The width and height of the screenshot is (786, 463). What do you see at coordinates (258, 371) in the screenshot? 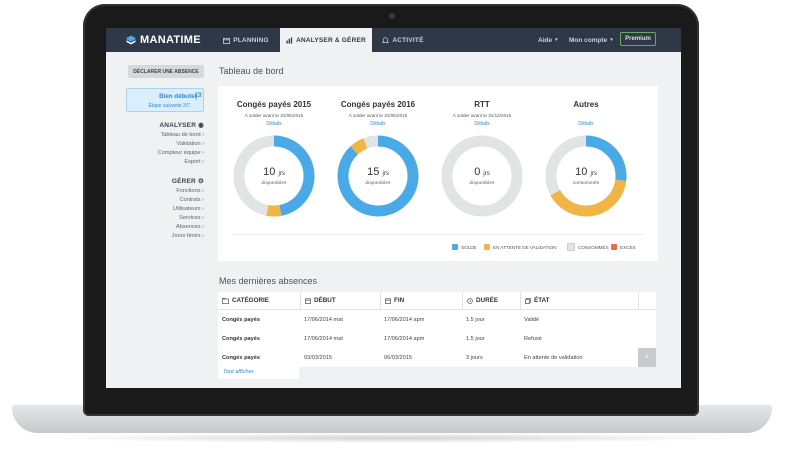
I see `show-all-link: Tout afficher` at bounding box center [258, 371].